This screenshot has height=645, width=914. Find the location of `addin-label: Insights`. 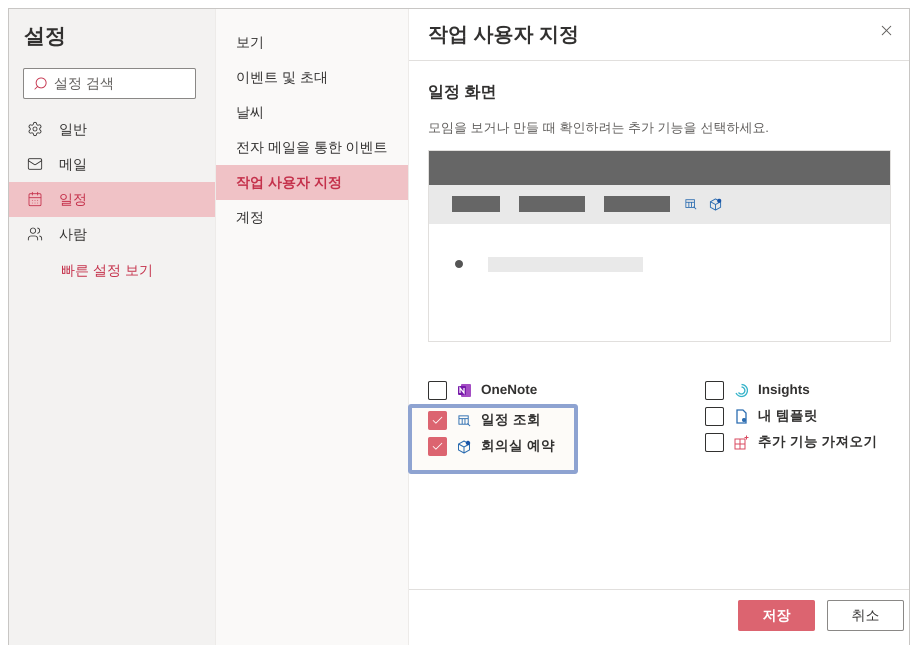

addin-label: Insights is located at coordinates (784, 390).